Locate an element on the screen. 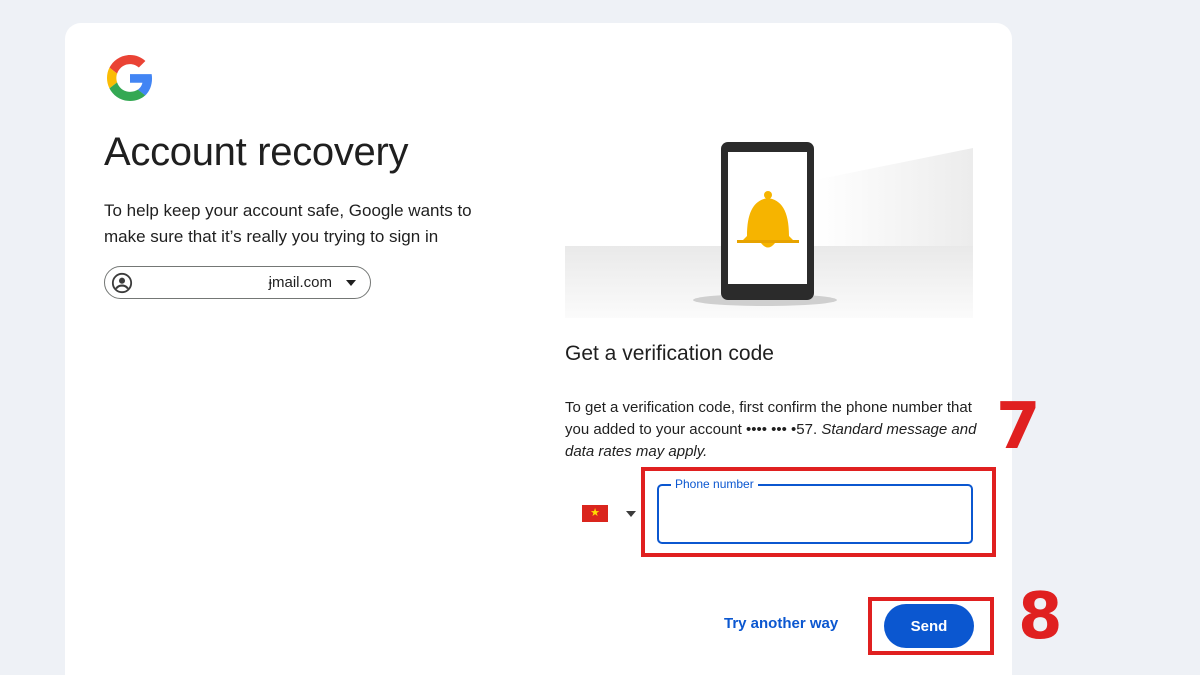 This screenshot has width=1200, height=675. google-g-logo is located at coordinates (130, 78).